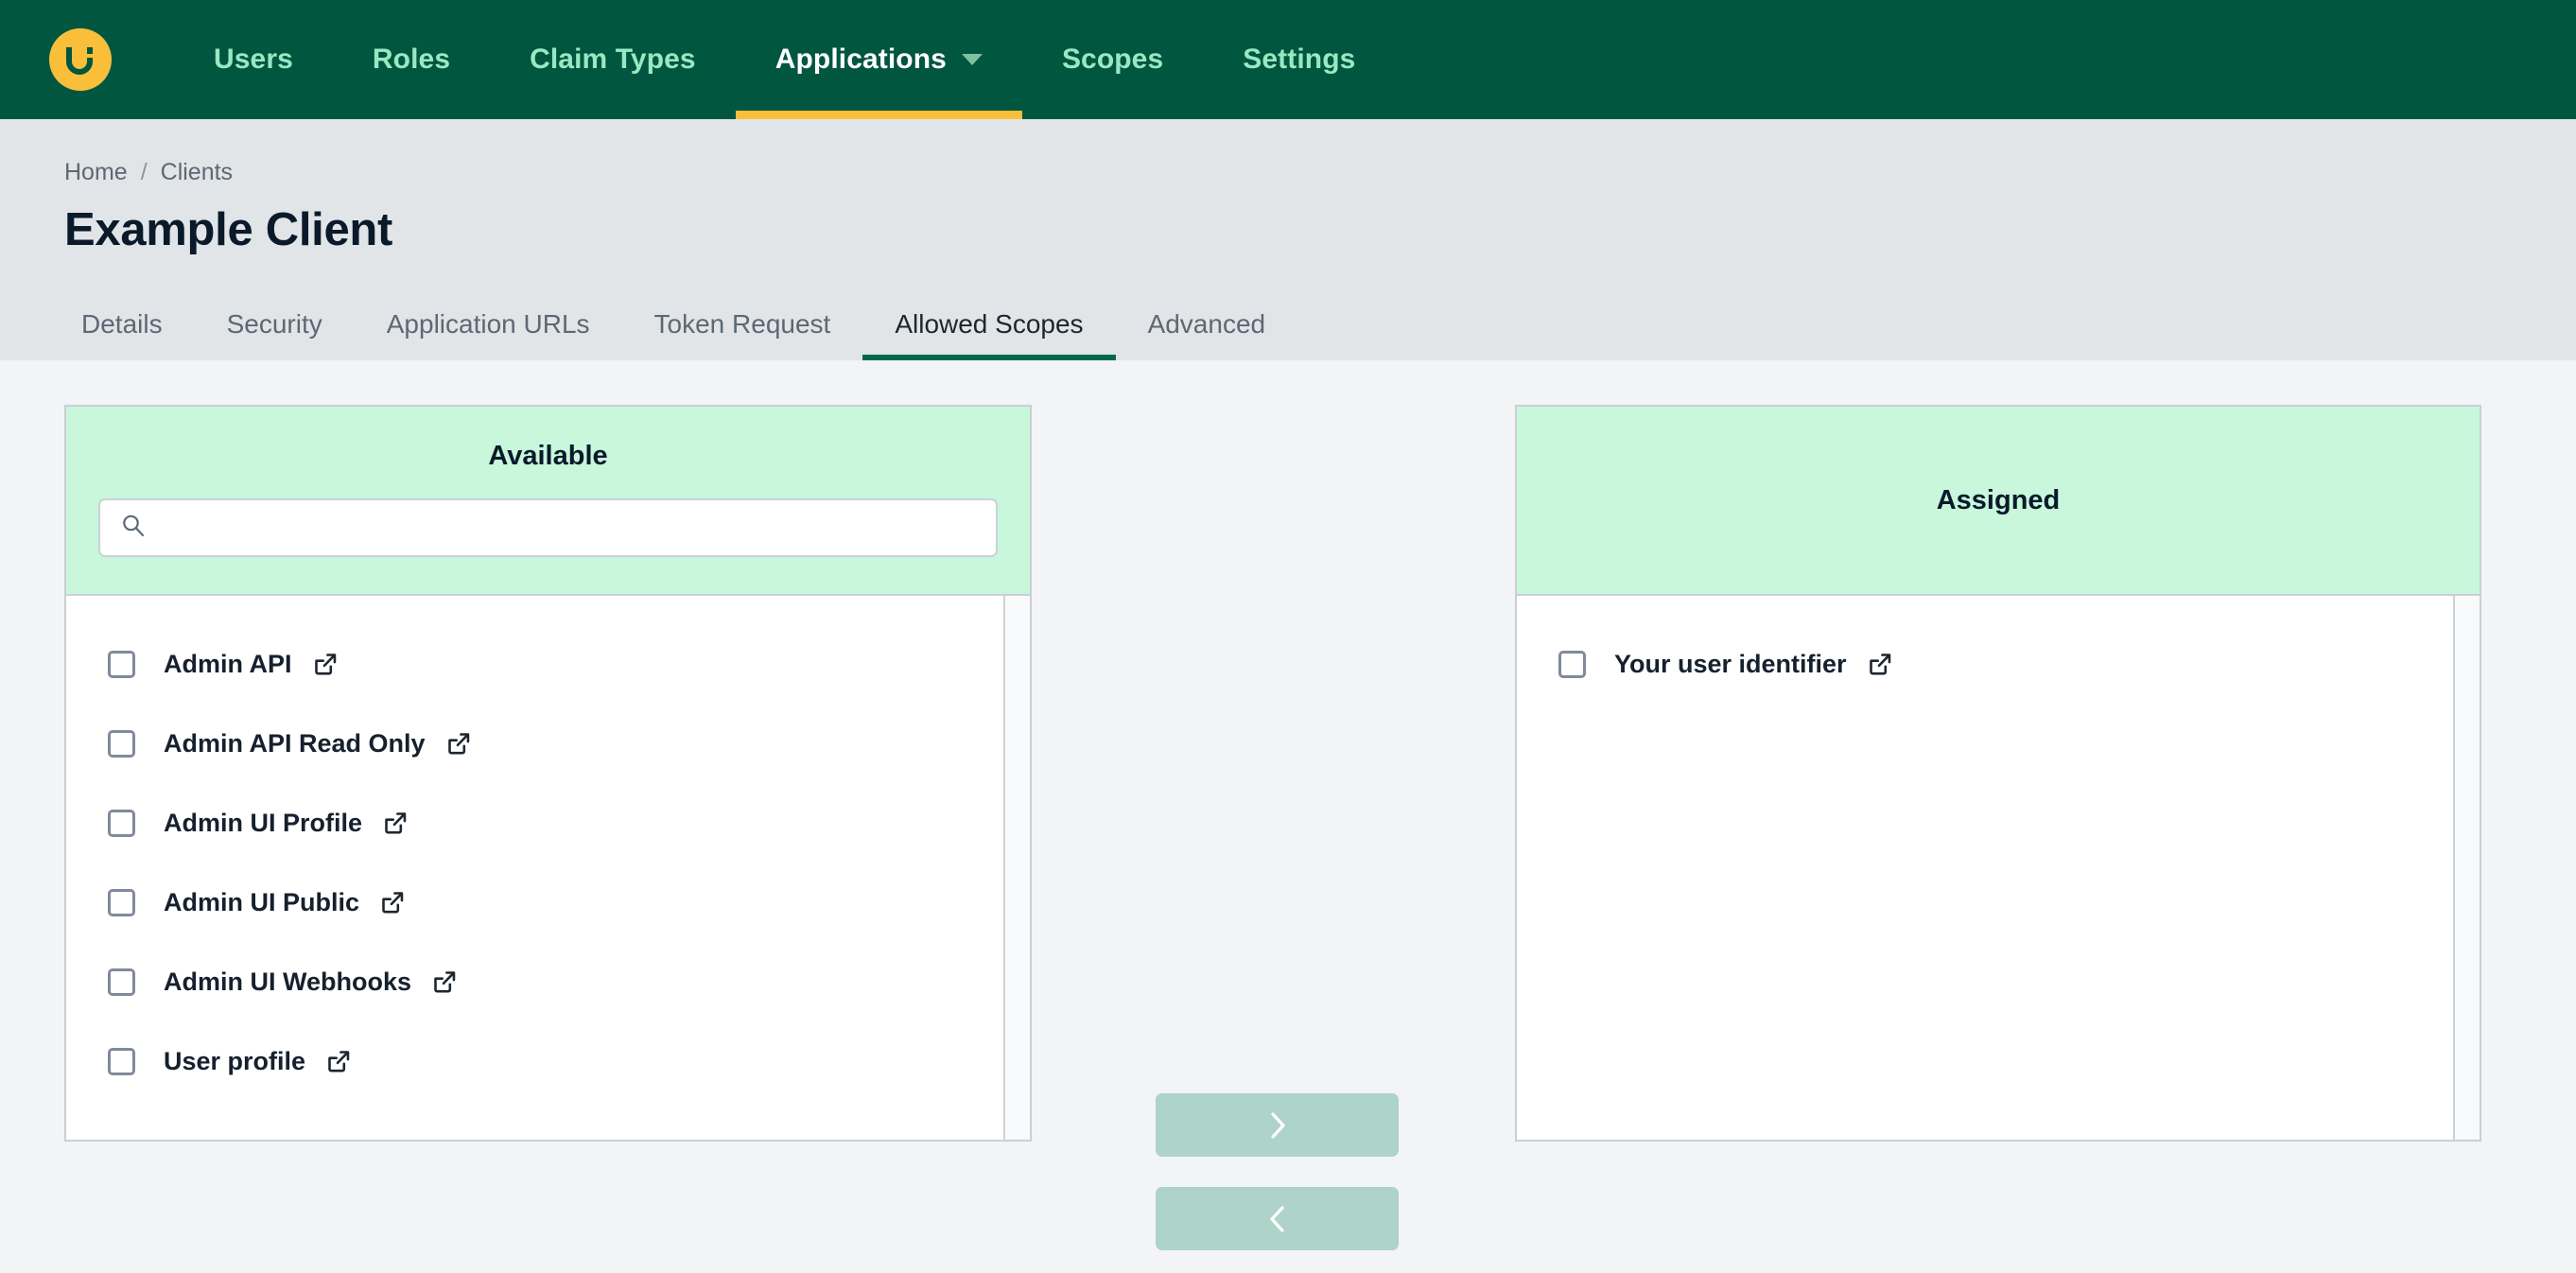  Describe the element at coordinates (1730, 664) in the screenshot. I see `list-item-label: Your user identifier` at that location.